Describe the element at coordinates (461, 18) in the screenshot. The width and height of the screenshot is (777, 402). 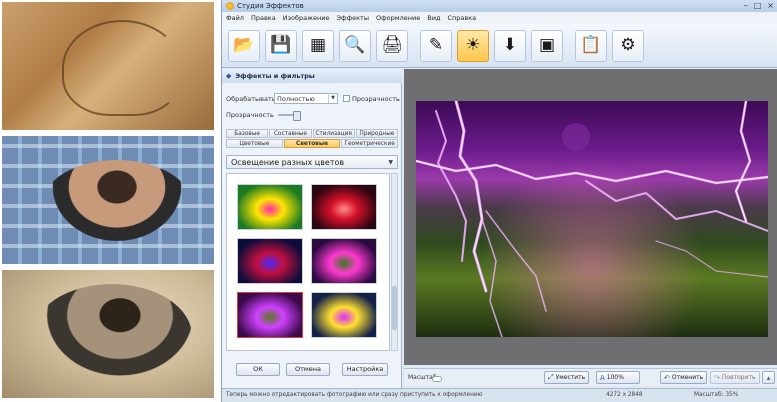
I see `menu-help: Справка` at that location.